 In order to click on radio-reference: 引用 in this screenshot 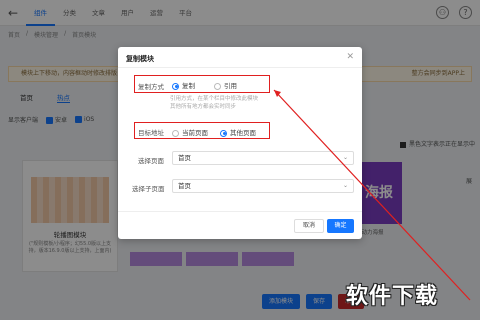, I will do `click(225, 85)`.